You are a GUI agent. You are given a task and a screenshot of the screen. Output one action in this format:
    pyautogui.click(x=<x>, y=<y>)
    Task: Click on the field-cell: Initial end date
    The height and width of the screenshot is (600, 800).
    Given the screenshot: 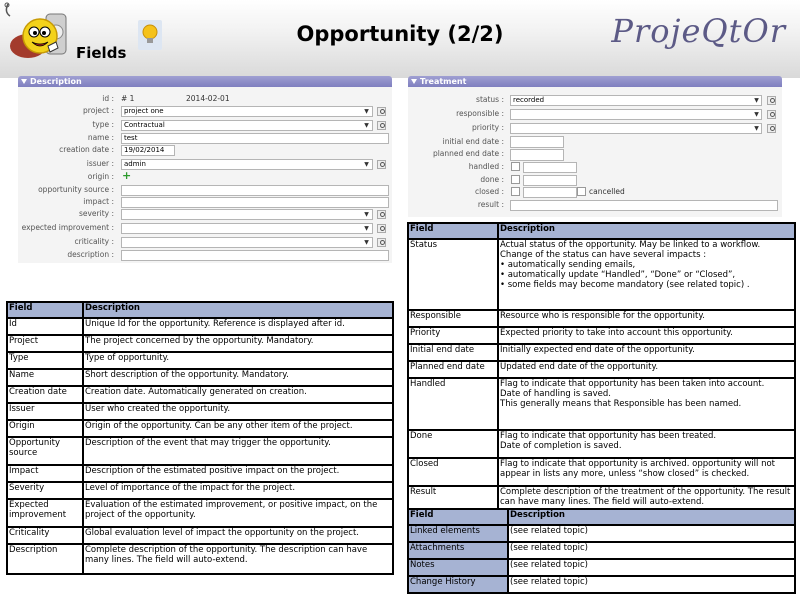 What is the action you would take?
    pyautogui.click(x=453, y=352)
    